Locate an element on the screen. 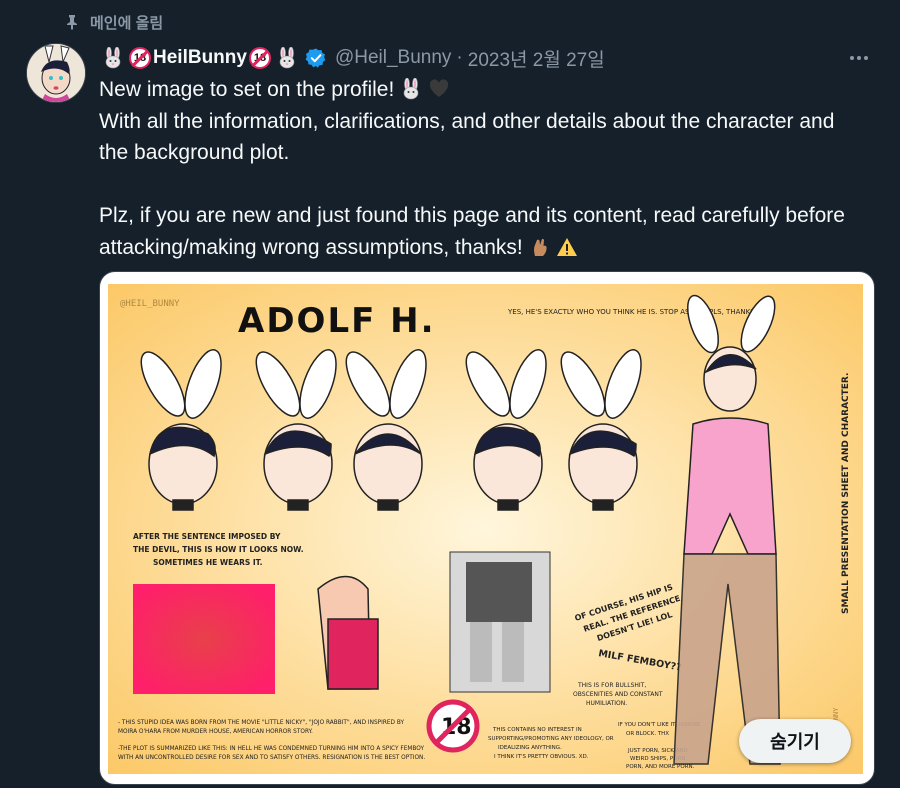 The width and height of the screenshot is (900, 788). tweet-date: 2023년 2월 27일 is located at coordinates (536, 58).